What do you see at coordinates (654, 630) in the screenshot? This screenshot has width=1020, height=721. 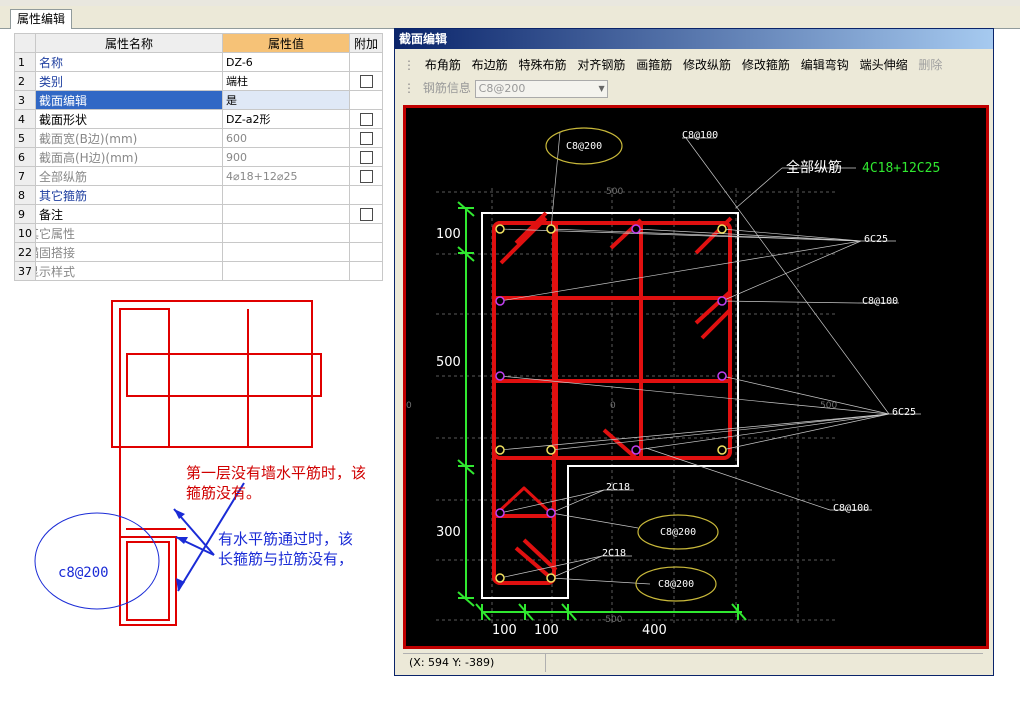 I see `dimension-label: 400` at bounding box center [654, 630].